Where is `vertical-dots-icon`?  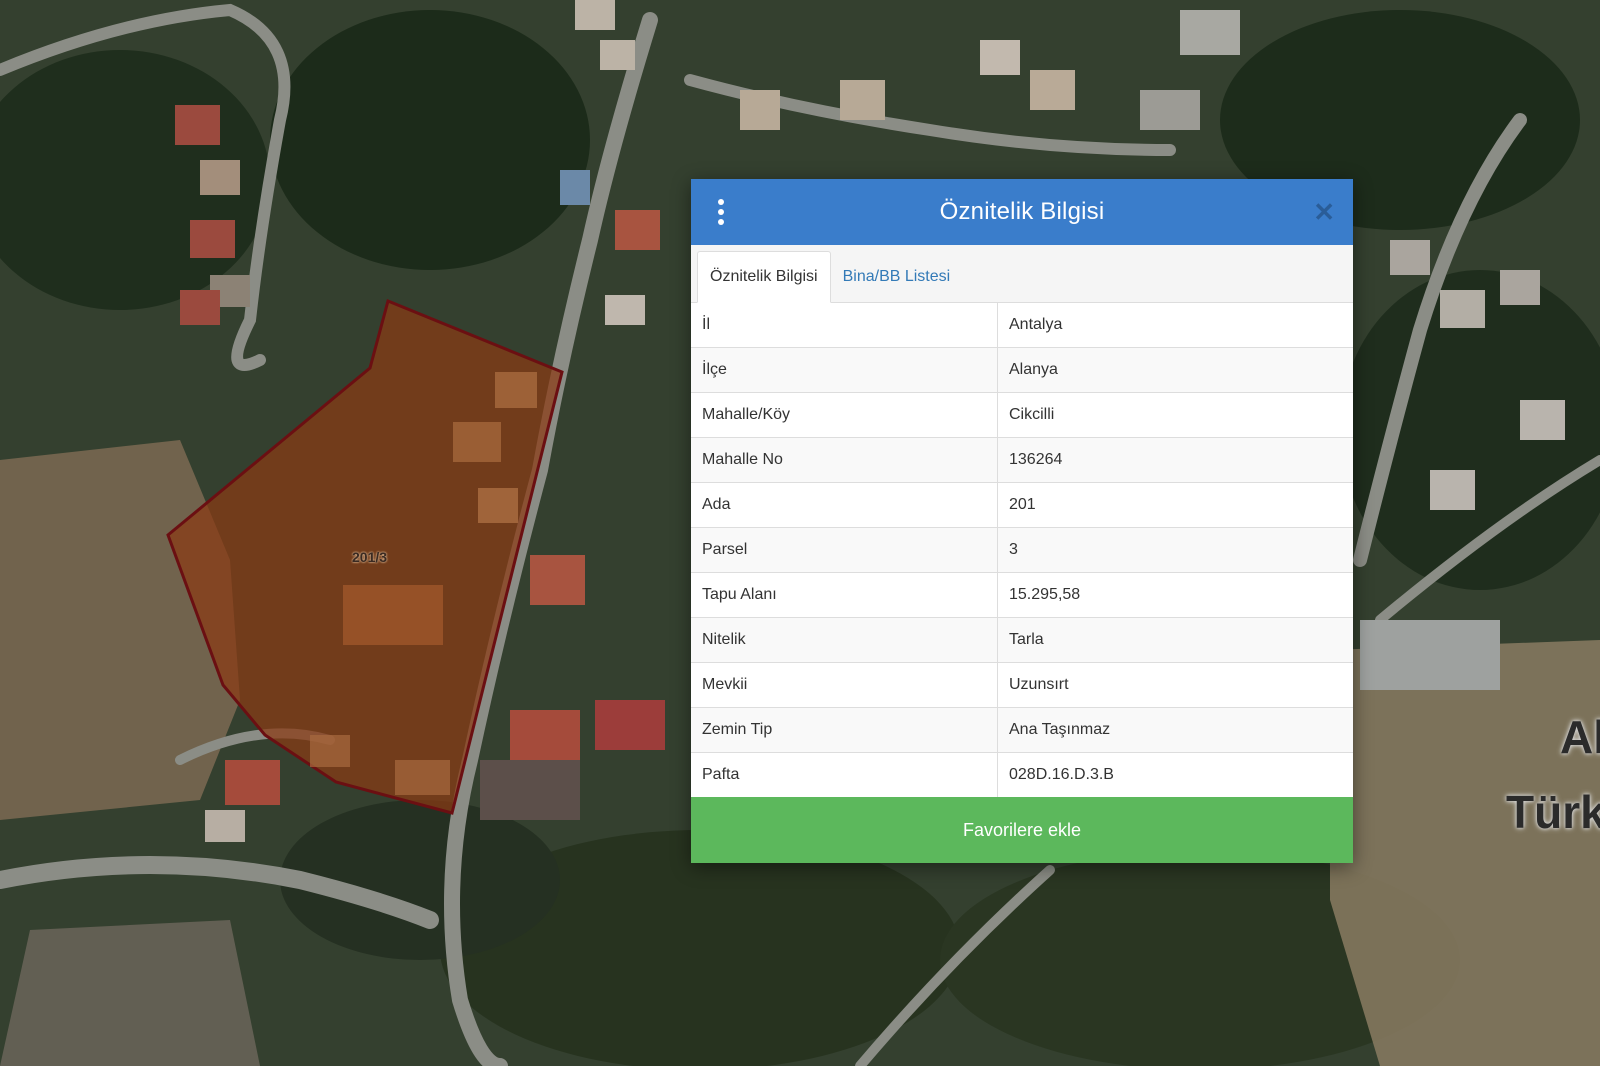
vertical-dots-icon is located at coordinates (721, 212).